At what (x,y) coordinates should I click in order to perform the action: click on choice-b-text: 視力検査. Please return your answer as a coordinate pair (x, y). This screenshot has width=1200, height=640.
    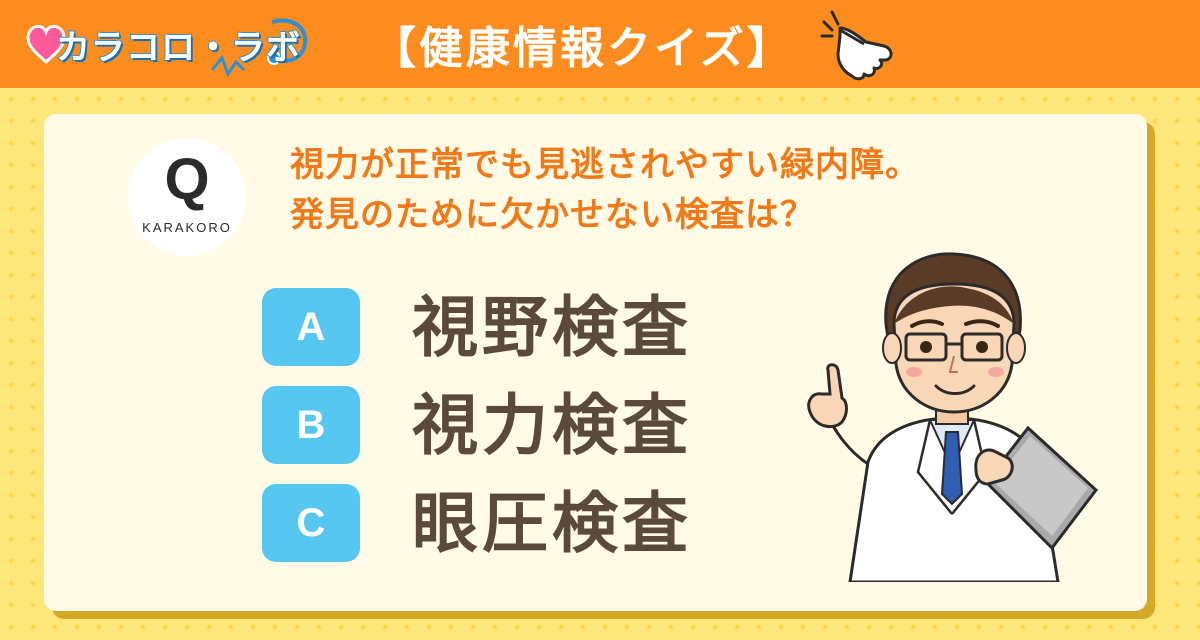
    Looking at the image, I should click on (552, 425).